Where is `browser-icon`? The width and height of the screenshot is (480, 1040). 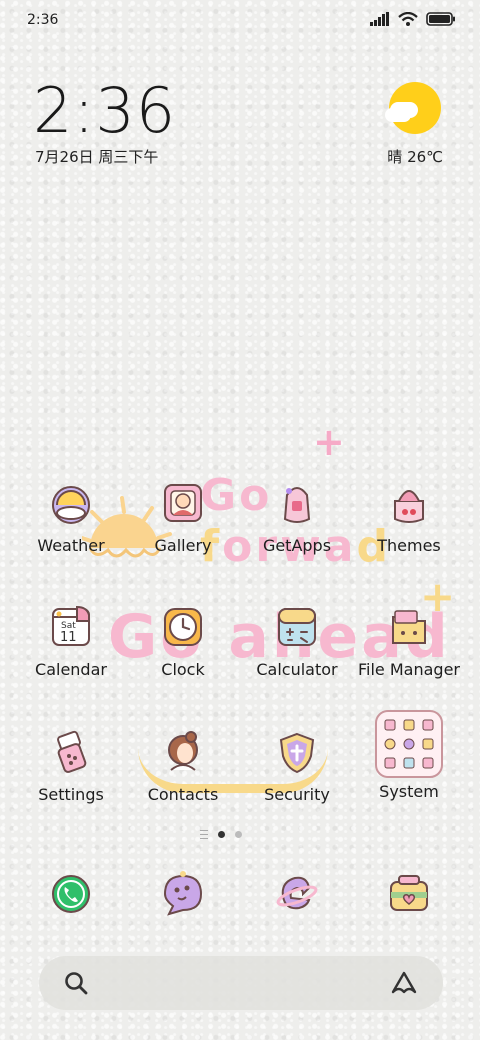
browser-icon is located at coordinates (297, 894).